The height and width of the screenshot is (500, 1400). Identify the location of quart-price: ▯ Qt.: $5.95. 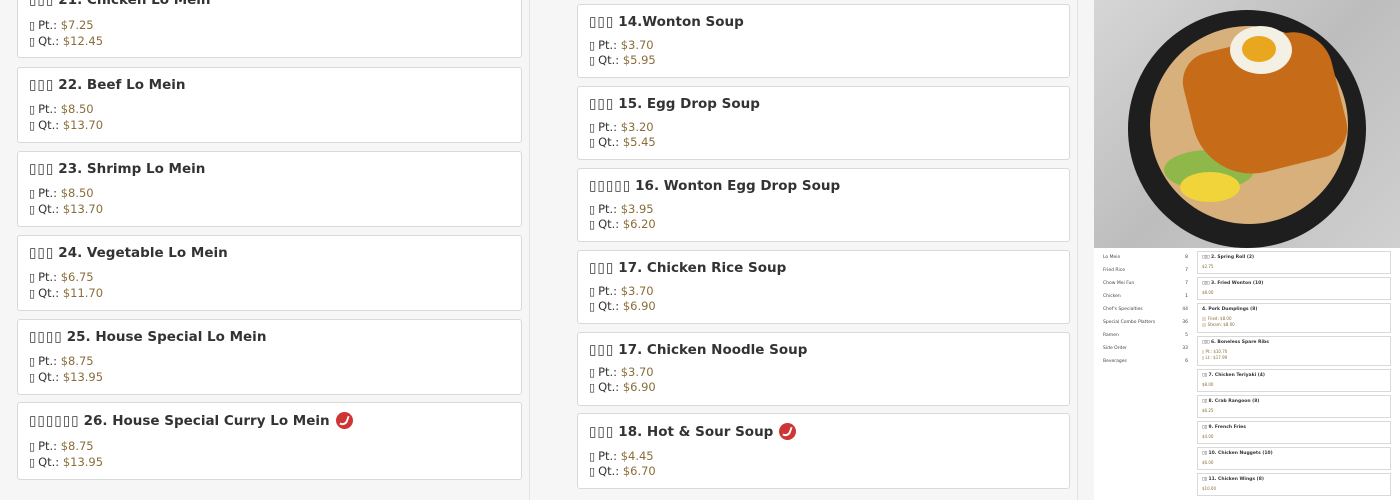
(622, 60).